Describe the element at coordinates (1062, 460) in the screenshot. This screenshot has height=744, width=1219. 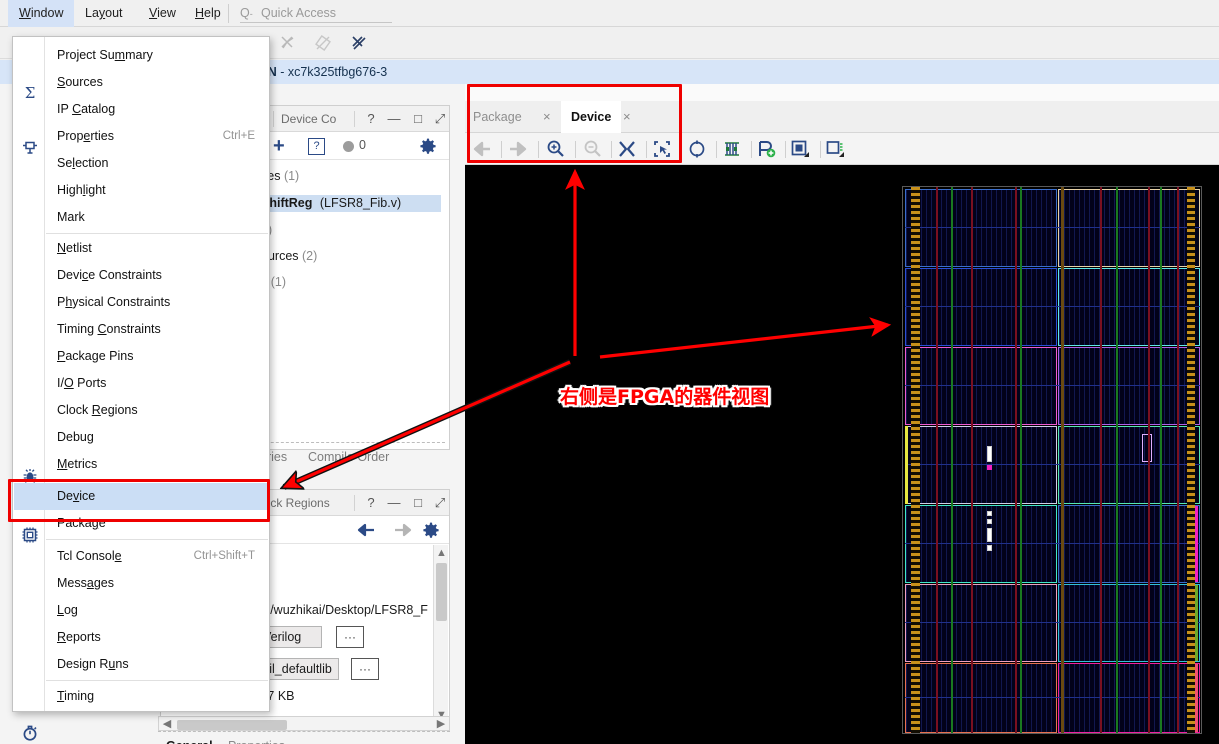
I see `center-stripe` at that location.